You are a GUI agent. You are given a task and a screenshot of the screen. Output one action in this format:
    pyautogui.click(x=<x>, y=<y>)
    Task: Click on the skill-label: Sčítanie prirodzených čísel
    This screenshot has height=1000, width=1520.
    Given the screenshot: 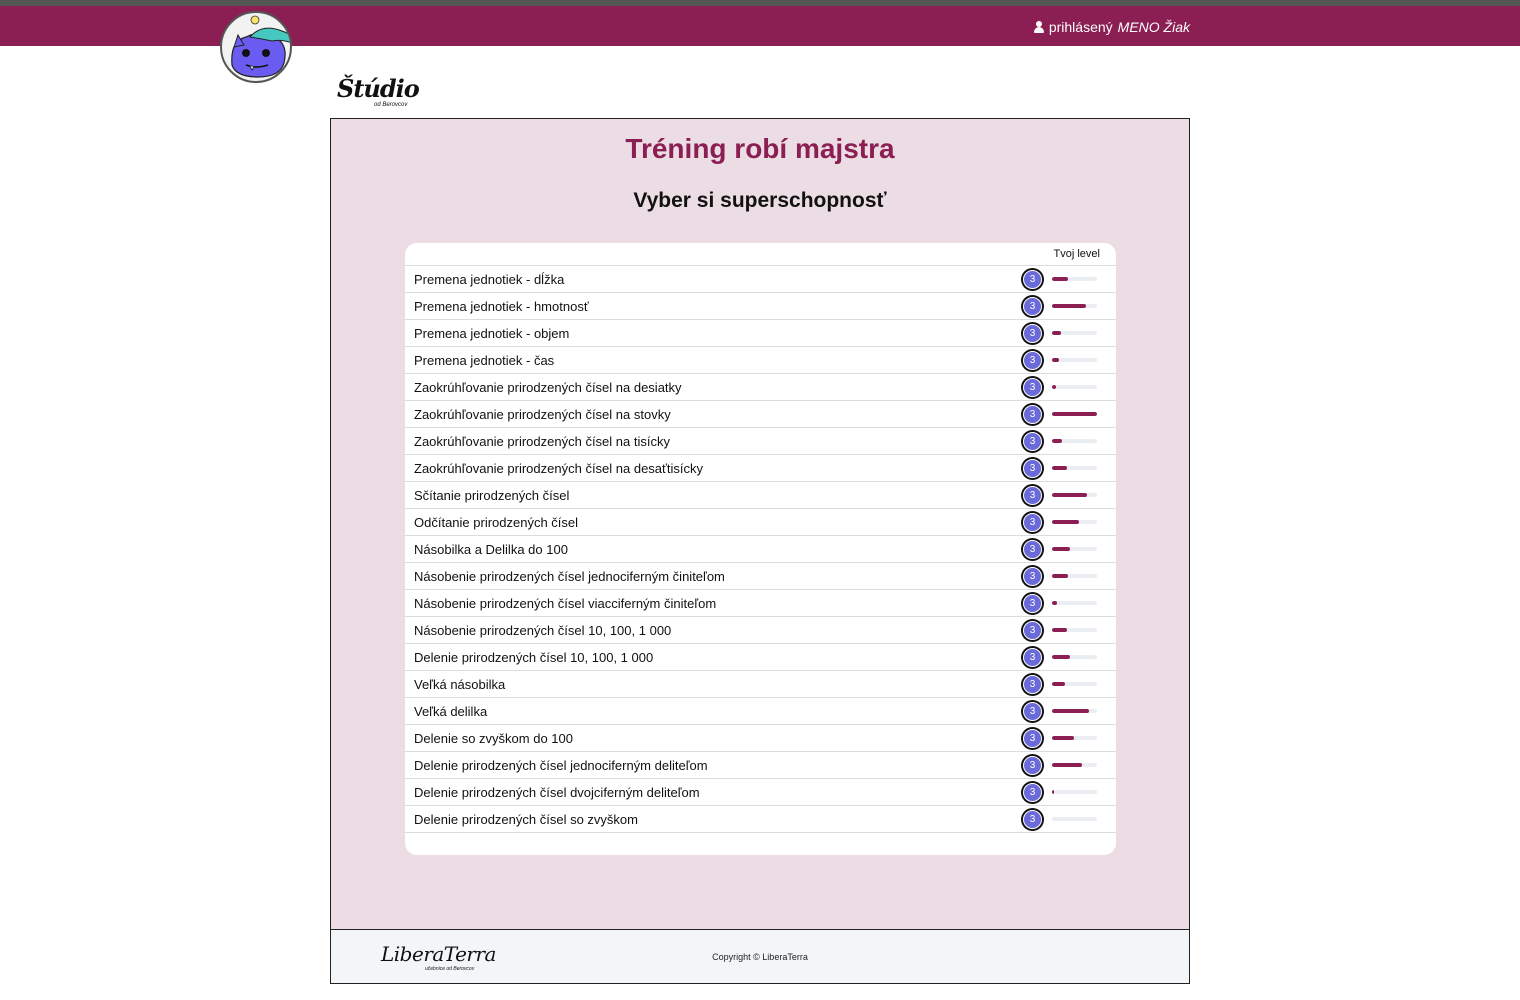 What is the action you would take?
    pyautogui.click(x=491, y=495)
    